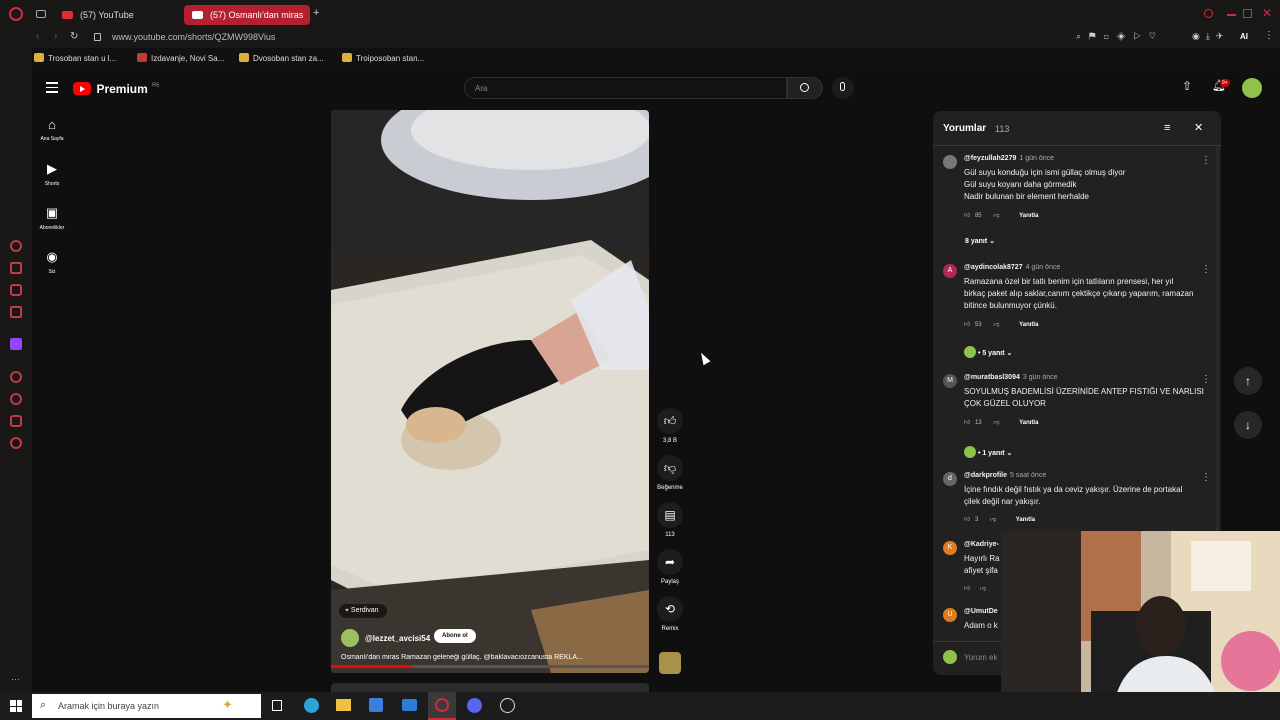  What do you see at coordinates (16, 399) in the screenshot?
I see `clock-icon` at bounding box center [16, 399].